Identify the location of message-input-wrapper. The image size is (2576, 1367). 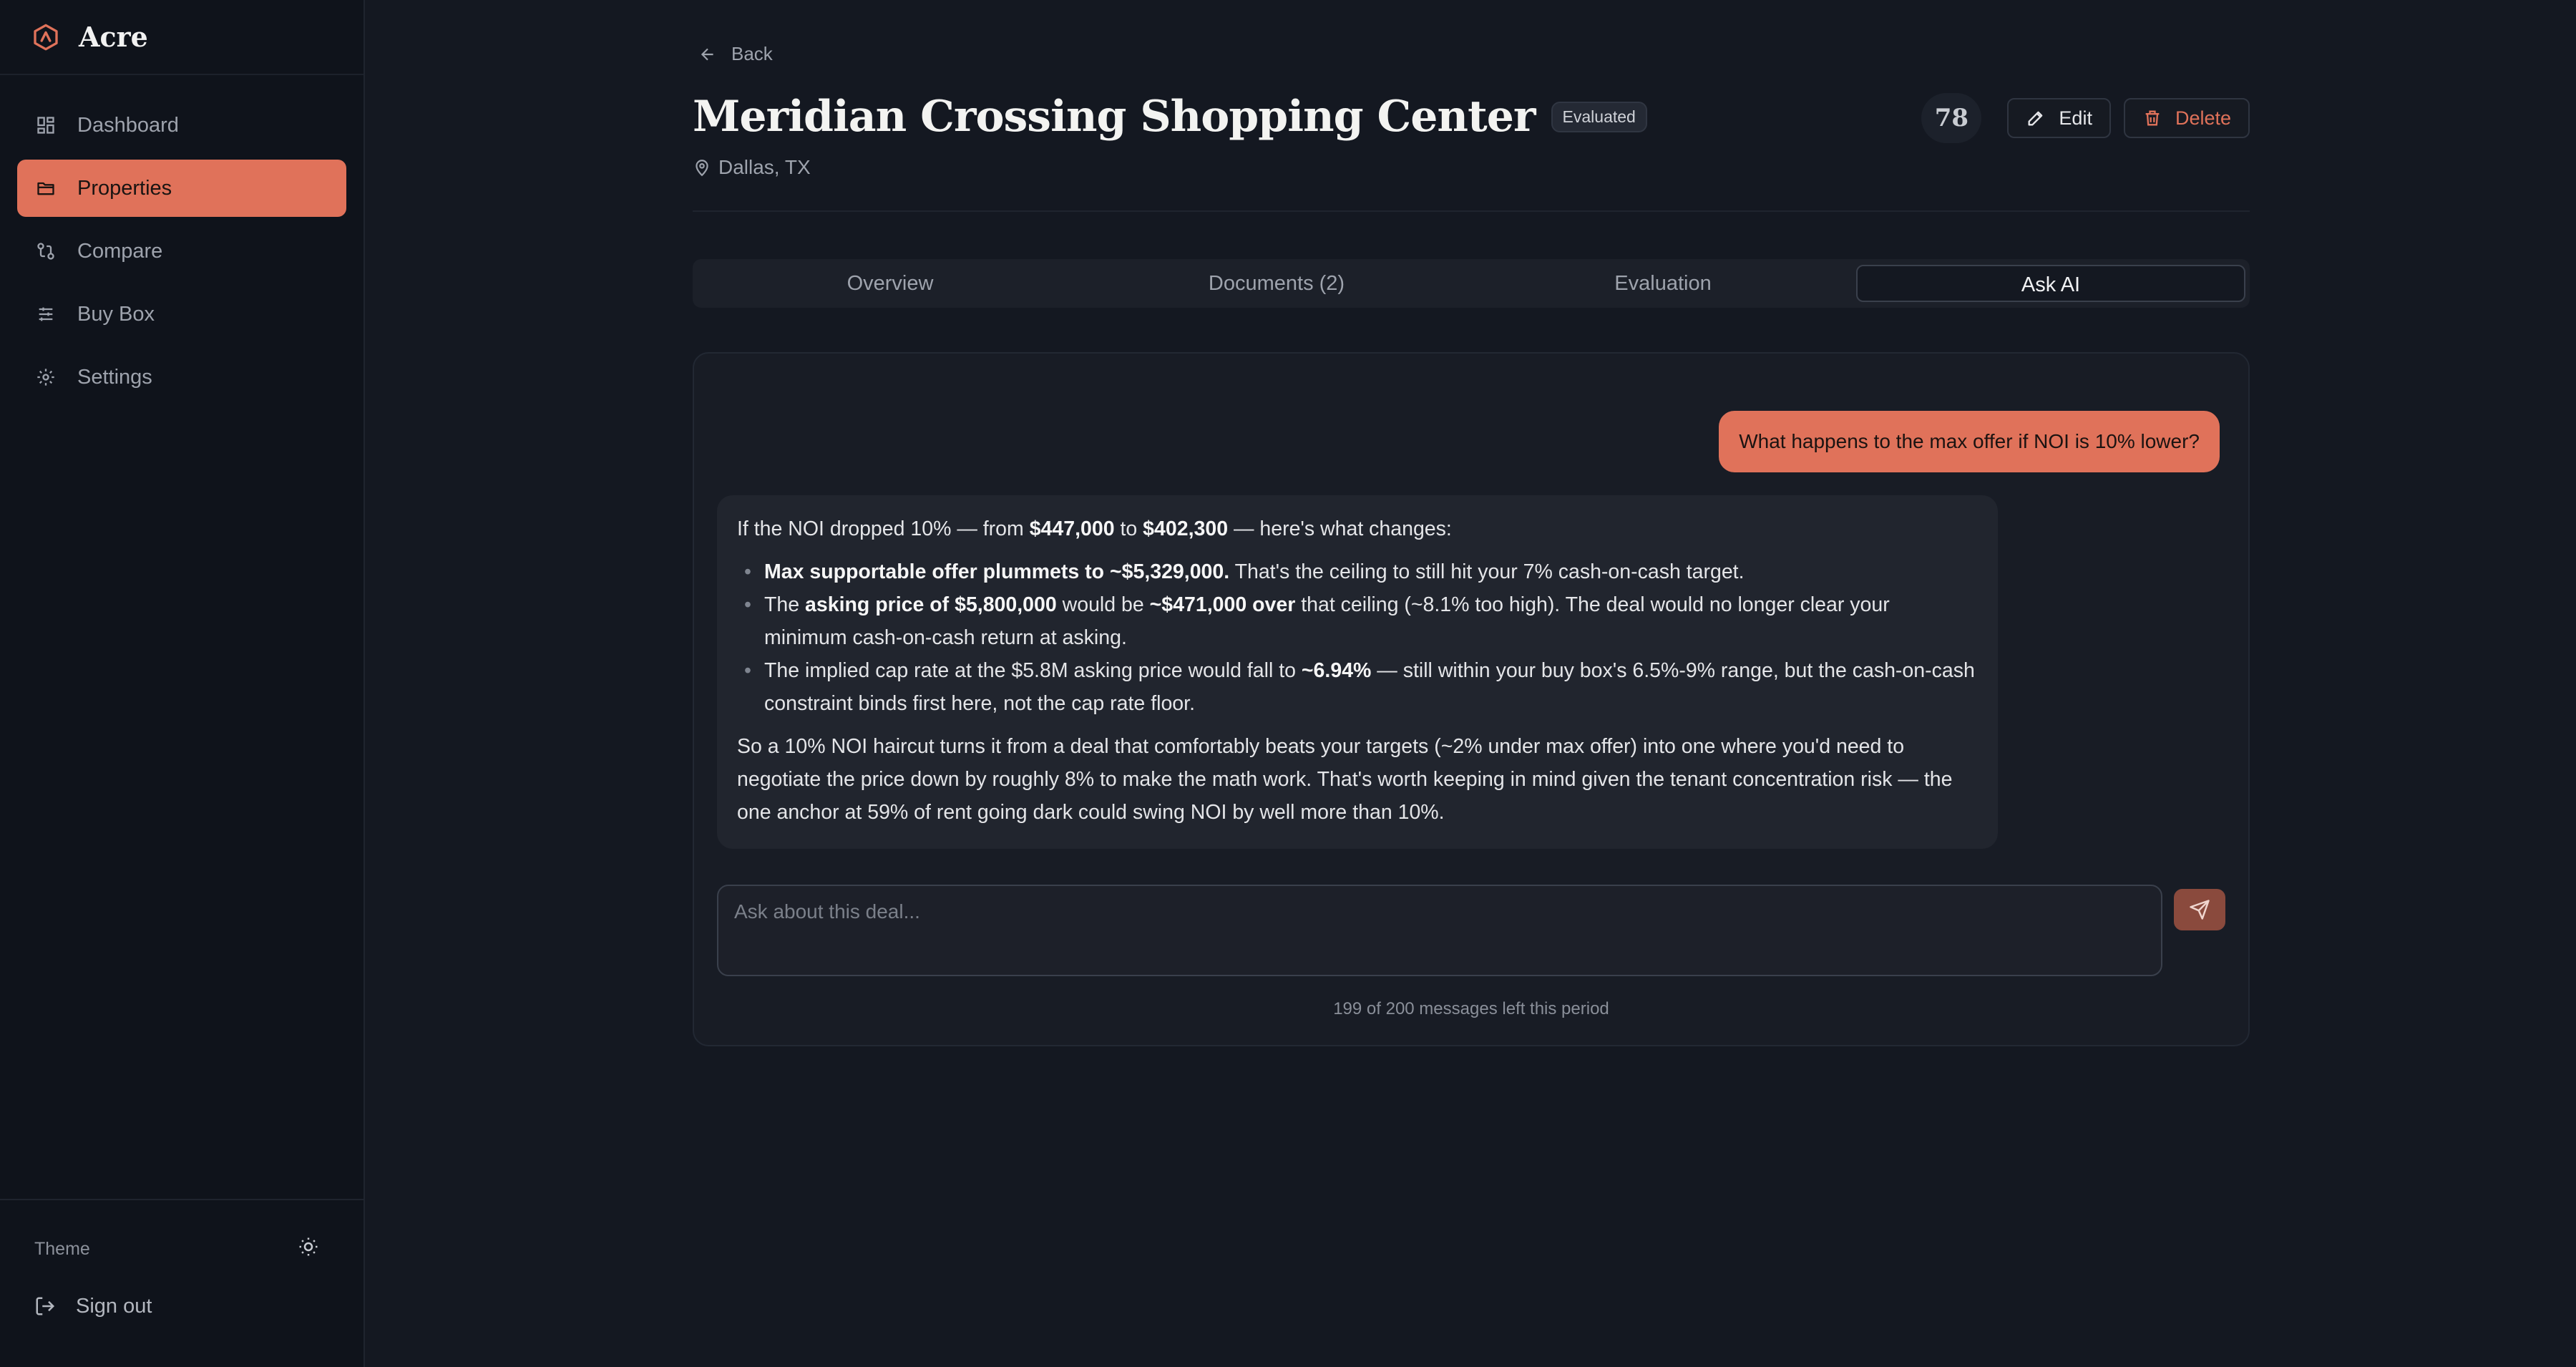
(1439, 930).